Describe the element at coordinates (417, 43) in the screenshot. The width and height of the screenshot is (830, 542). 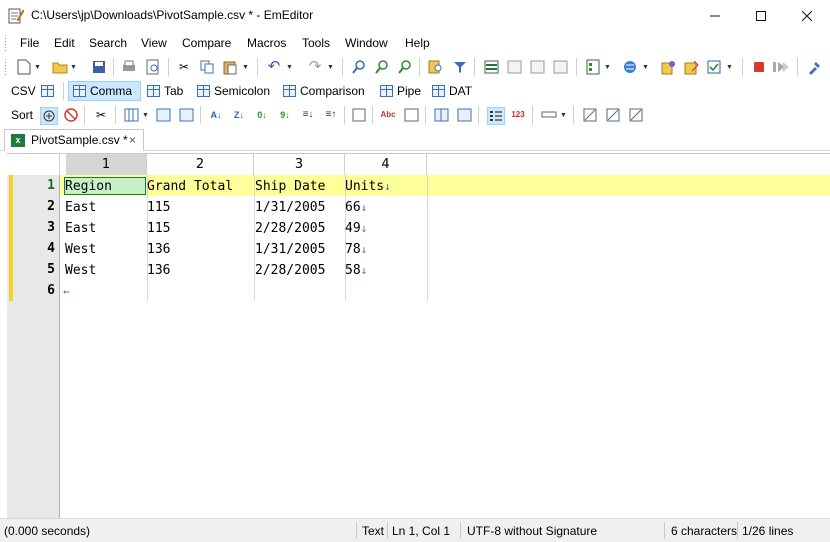
I see `menu-help: Help` at that location.